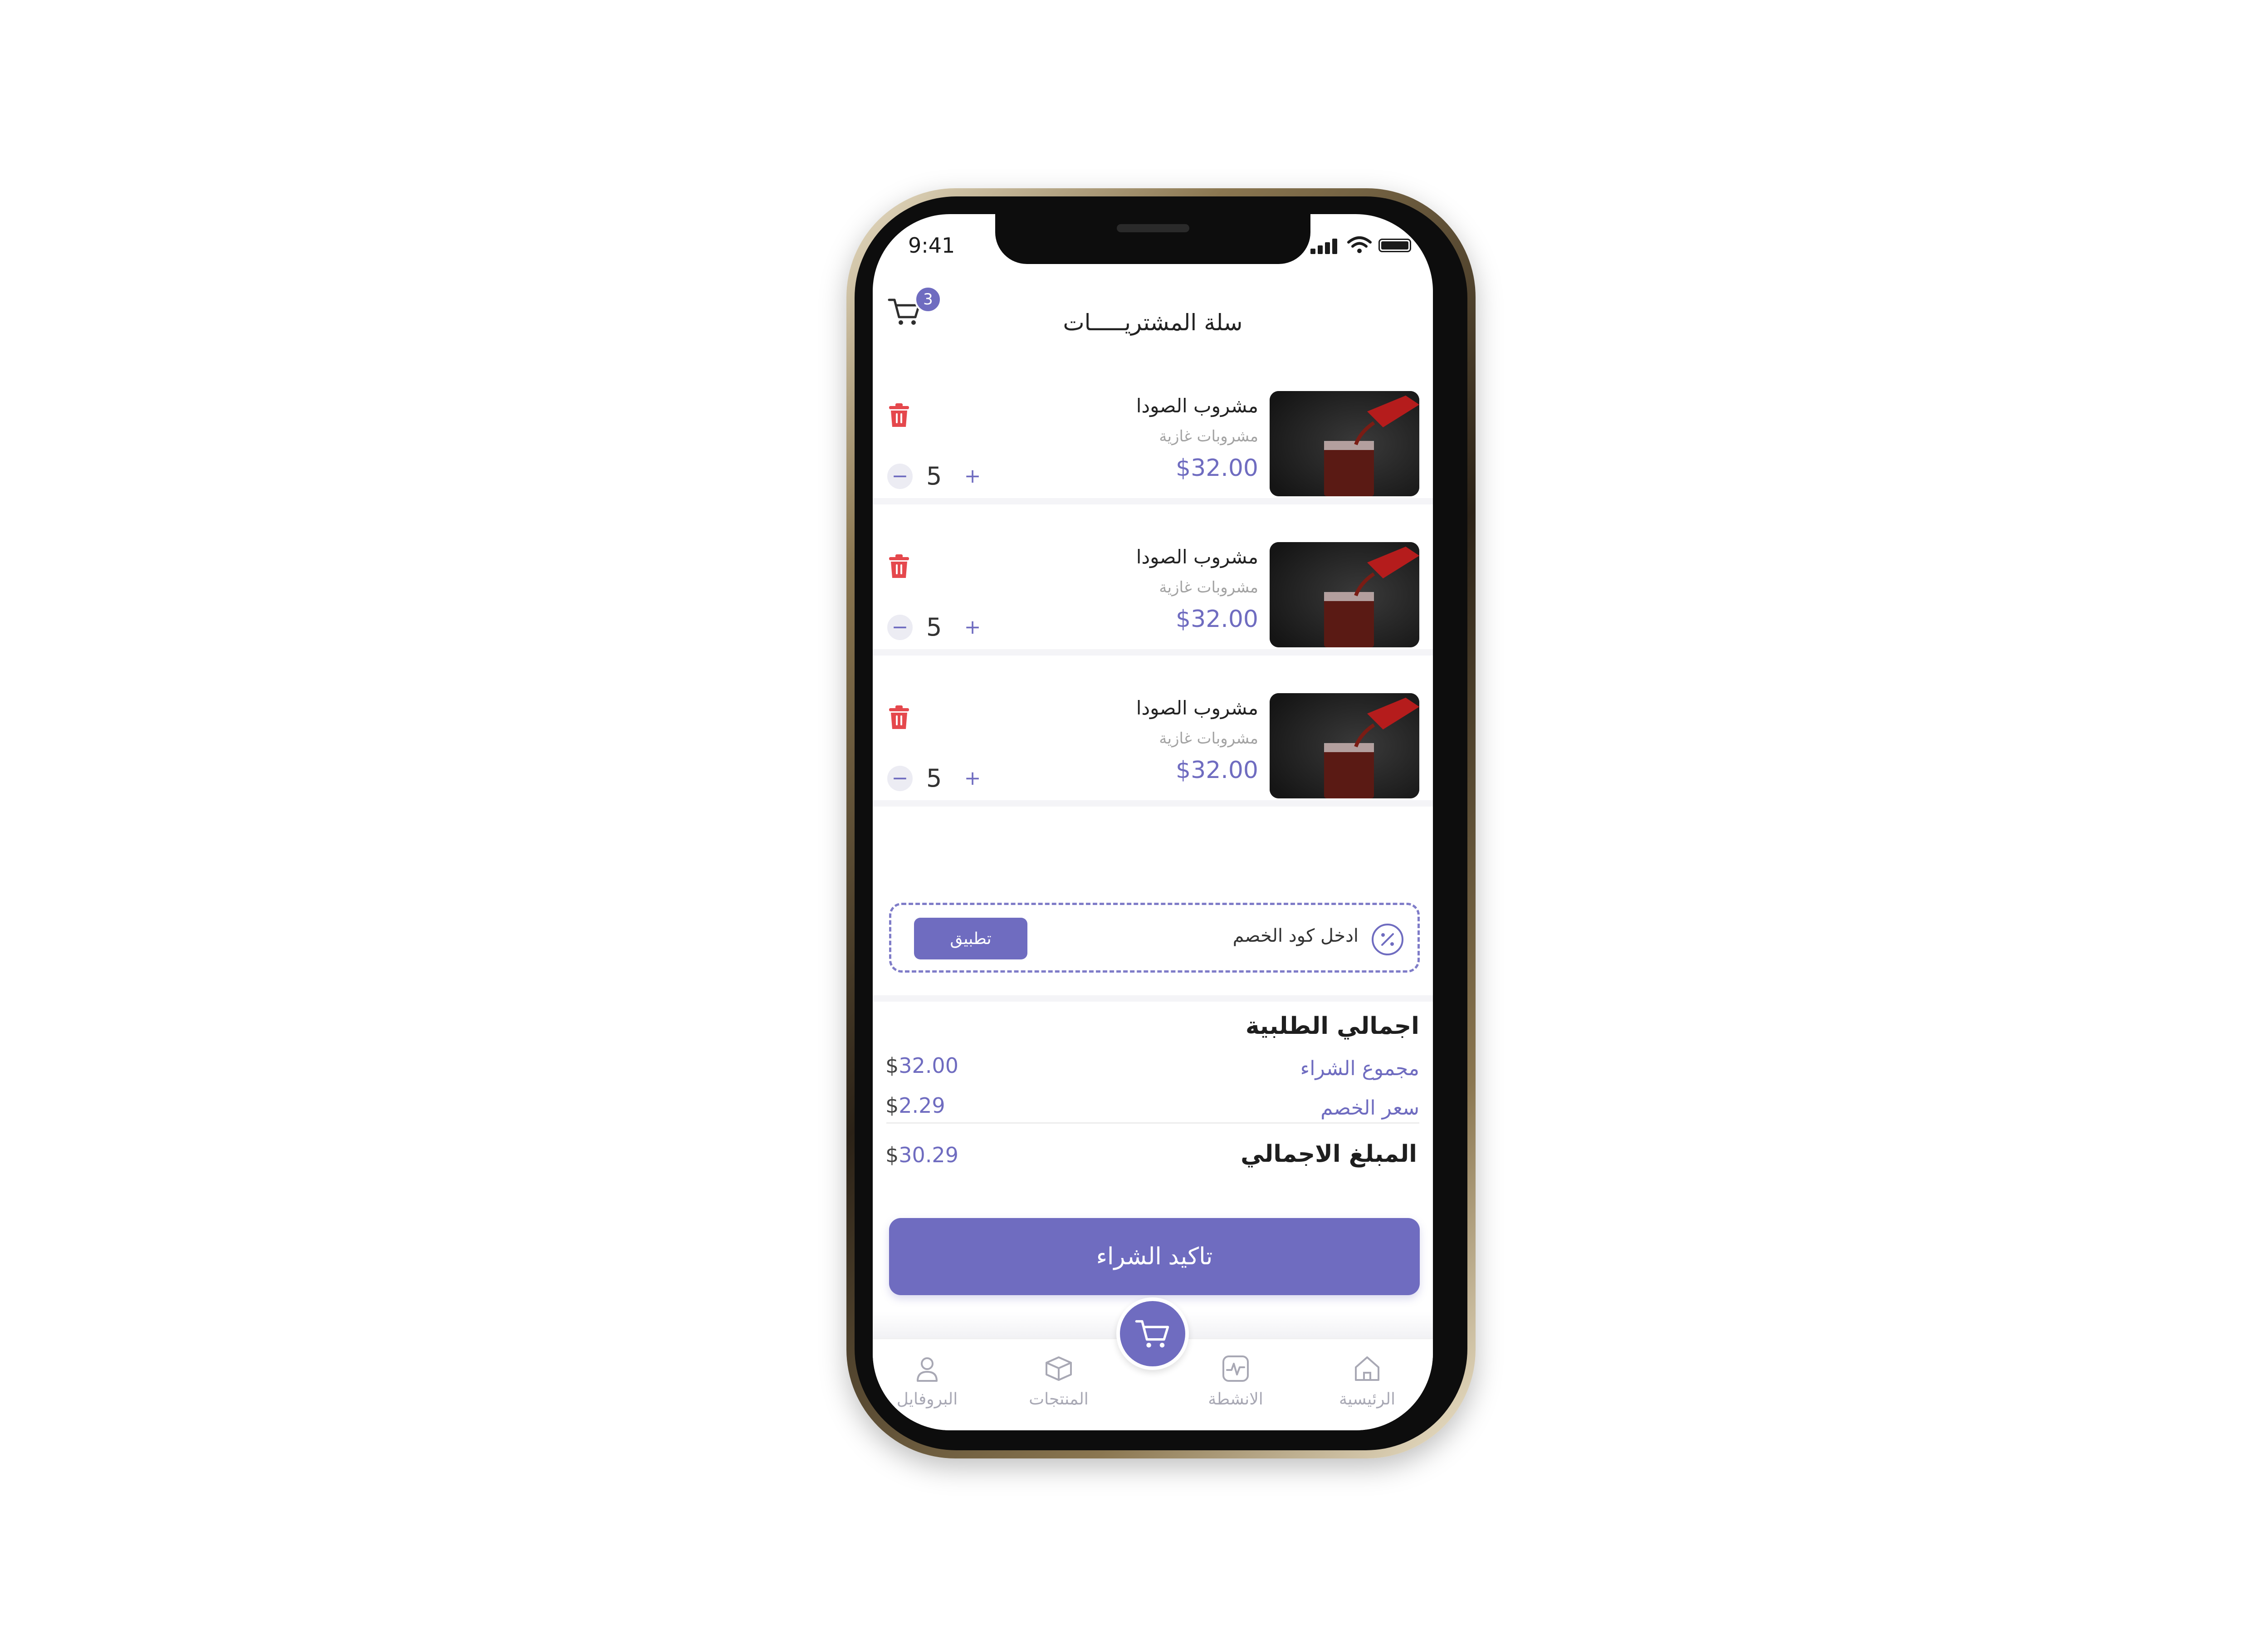 Image resolution: width=2268 pixels, height=1639 pixels. Describe the element at coordinates (1387, 939) in the screenshot. I see `percent-icon` at that location.